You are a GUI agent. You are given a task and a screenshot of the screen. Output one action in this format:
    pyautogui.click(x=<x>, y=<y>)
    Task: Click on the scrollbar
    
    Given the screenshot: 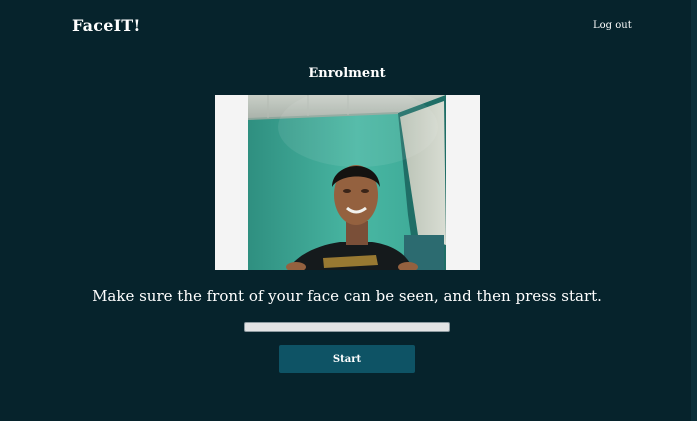 What is the action you would take?
    pyautogui.click(x=694, y=210)
    